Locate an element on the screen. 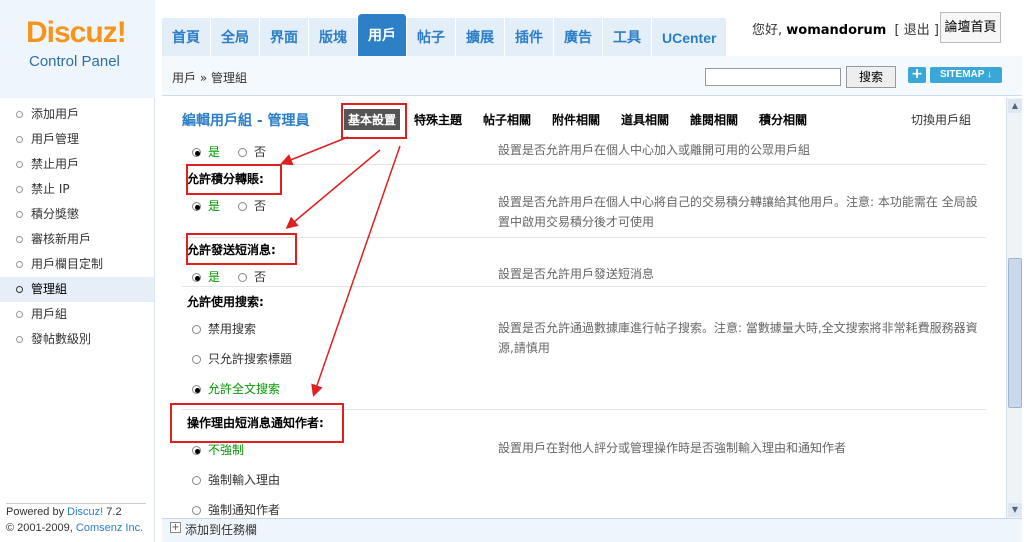  greeting: 您好, is located at coordinates (767, 30).